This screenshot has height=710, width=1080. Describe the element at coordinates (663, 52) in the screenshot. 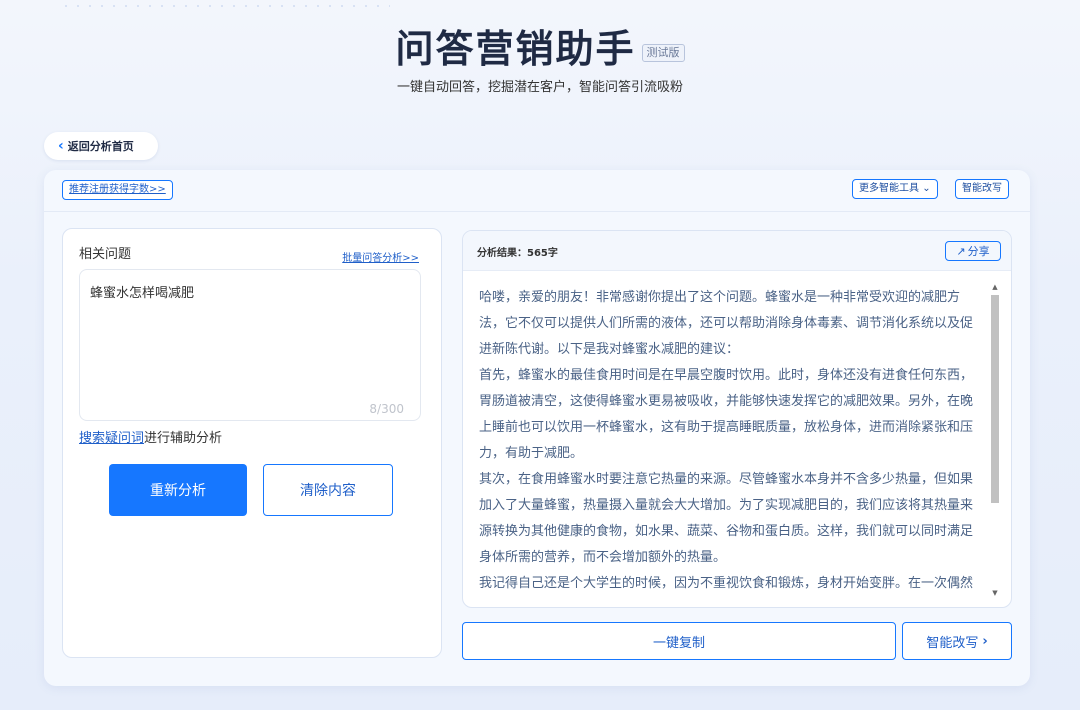

I see `beta-badge: 测试版` at that location.